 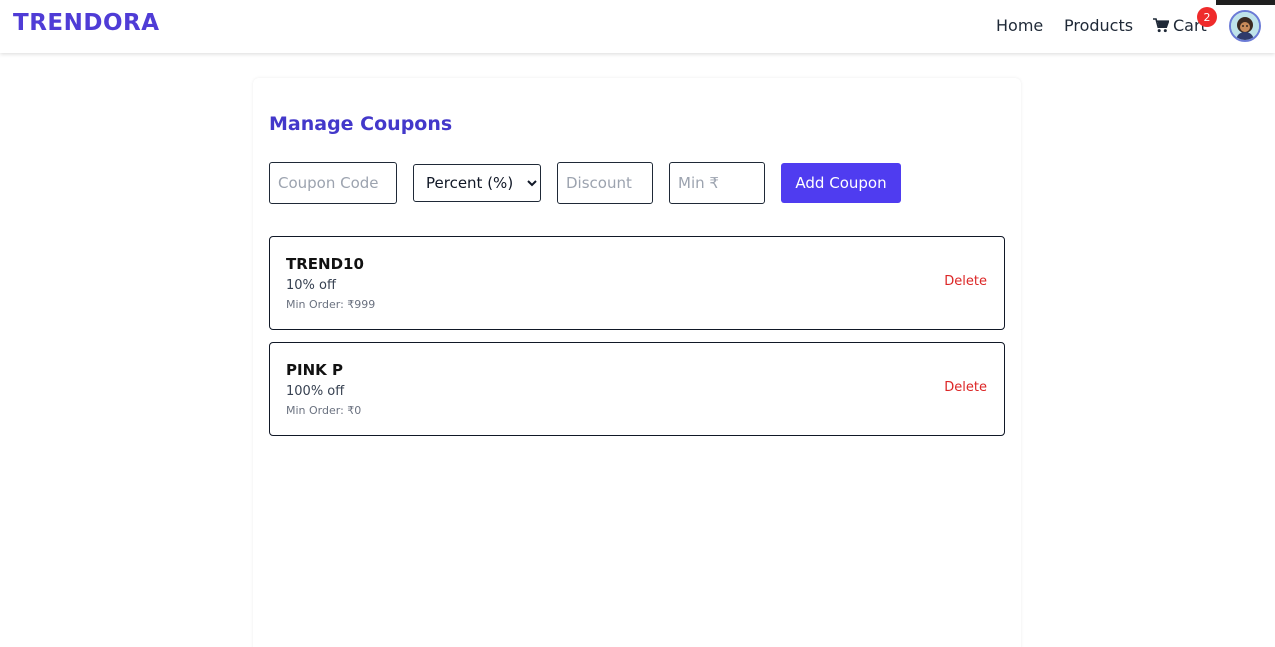 I want to click on brand-logo: TRENDORA, so click(x=86, y=23).